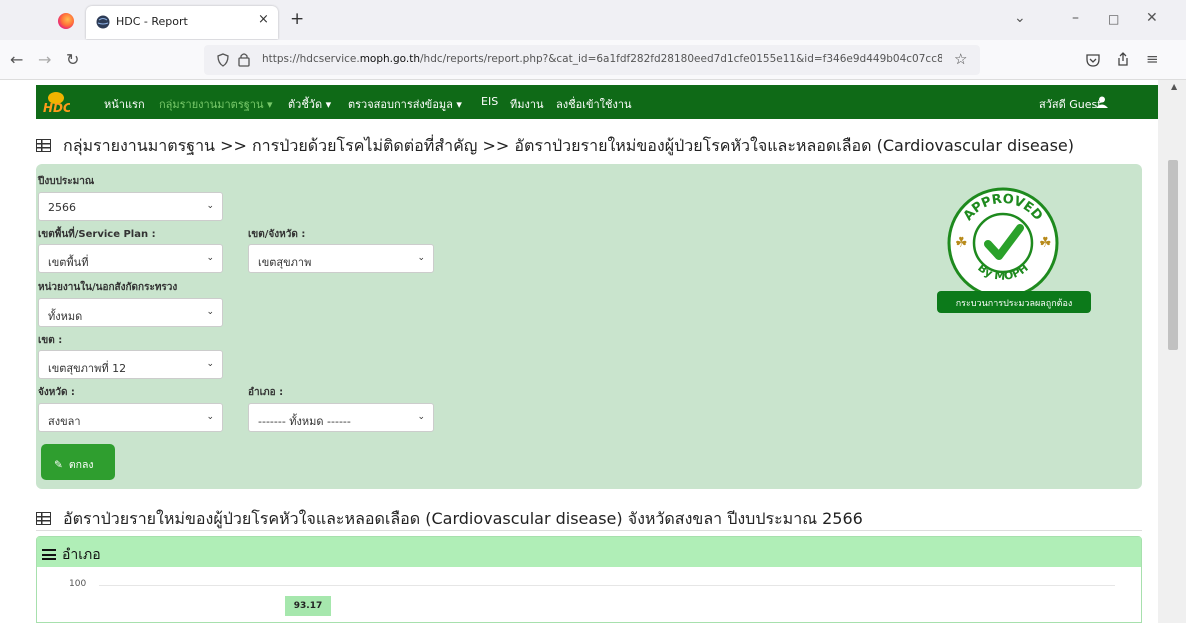 This screenshot has width=1186, height=623. What do you see at coordinates (66, 181) in the screenshot?
I see `fiscal-year-label: ปีงบประมาณ` at bounding box center [66, 181].